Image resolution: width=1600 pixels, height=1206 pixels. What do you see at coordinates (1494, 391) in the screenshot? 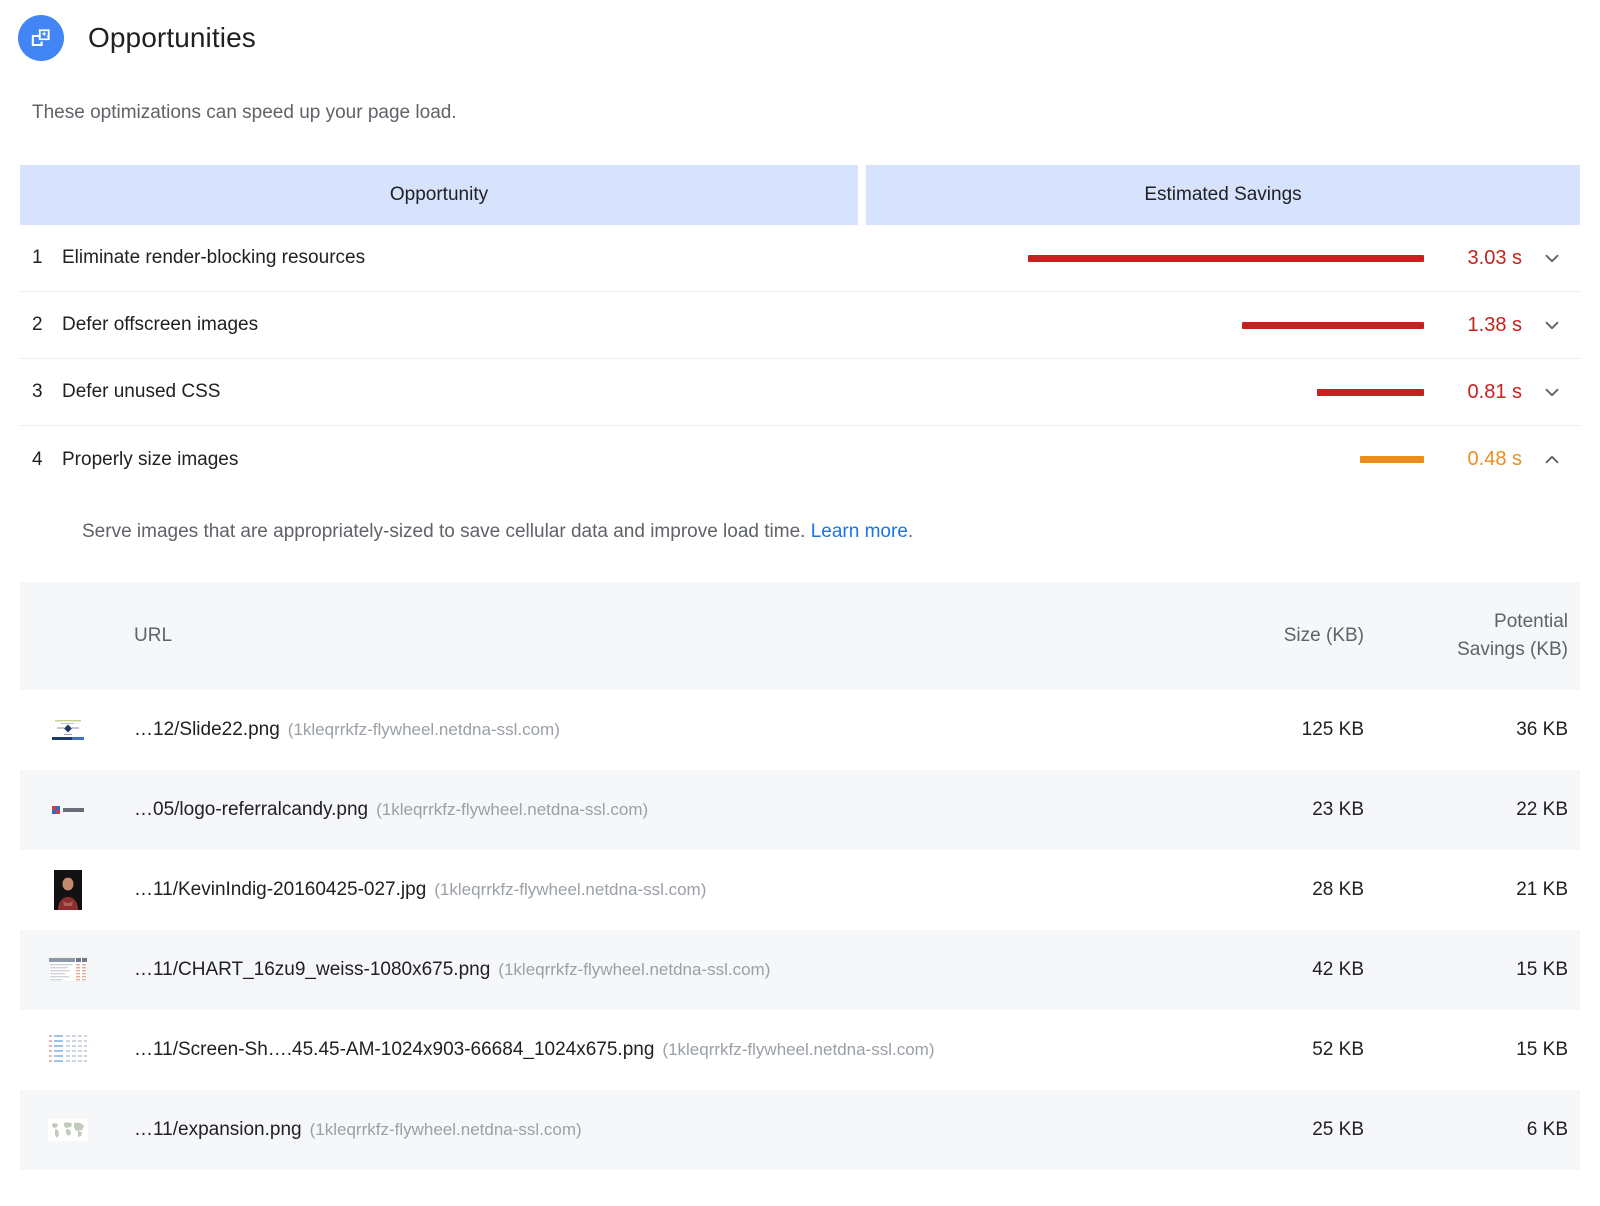
I see `savings-value: 0.81 s` at bounding box center [1494, 391].